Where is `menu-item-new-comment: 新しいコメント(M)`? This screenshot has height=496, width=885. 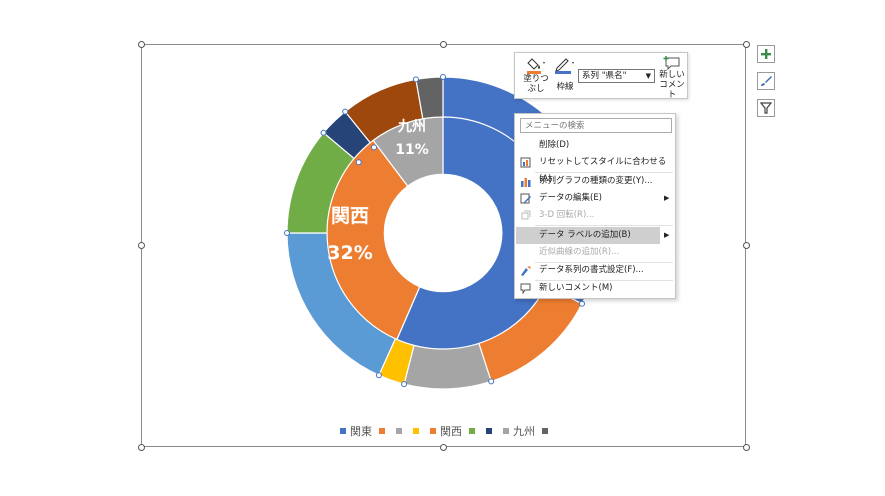 menu-item-new-comment: 新しいコメント(M) is located at coordinates (595, 288).